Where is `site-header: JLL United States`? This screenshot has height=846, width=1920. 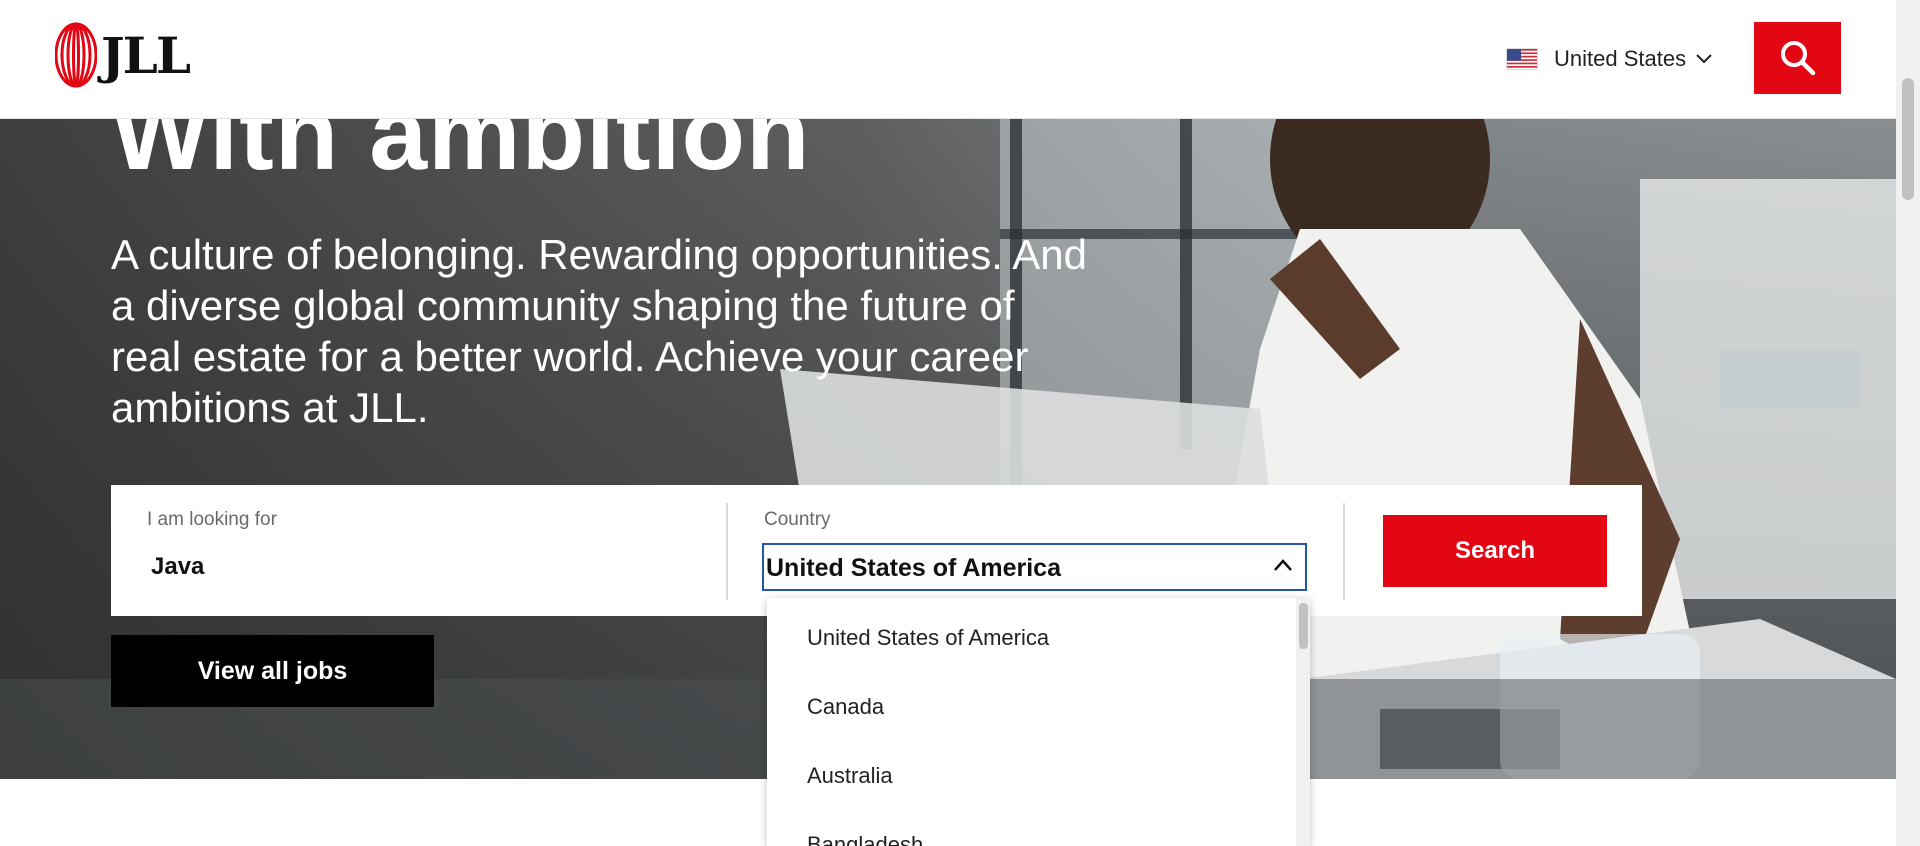
site-header: JLL United States is located at coordinates (948, 59).